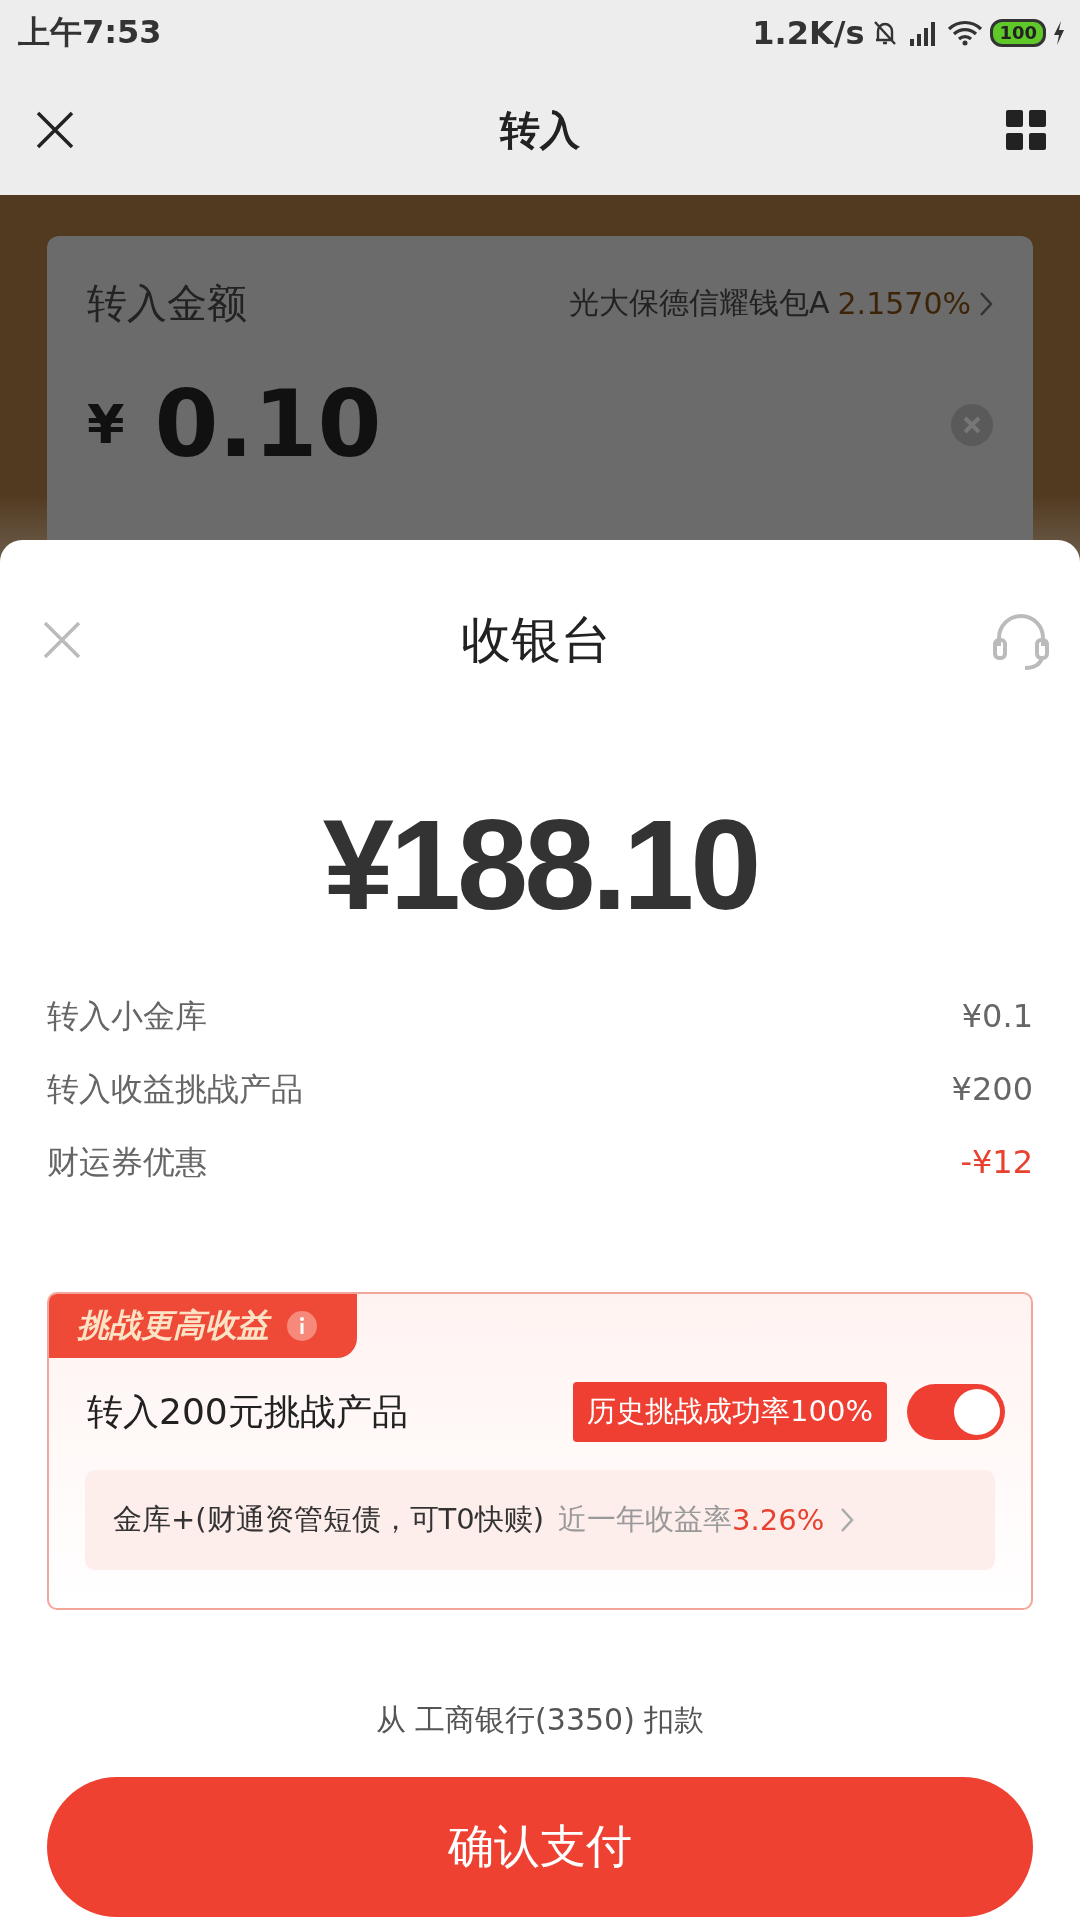  Describe the element at coordinates (175, 1089) in the screenshot. I see `item-label: 转入收益挑战产品` at that location.